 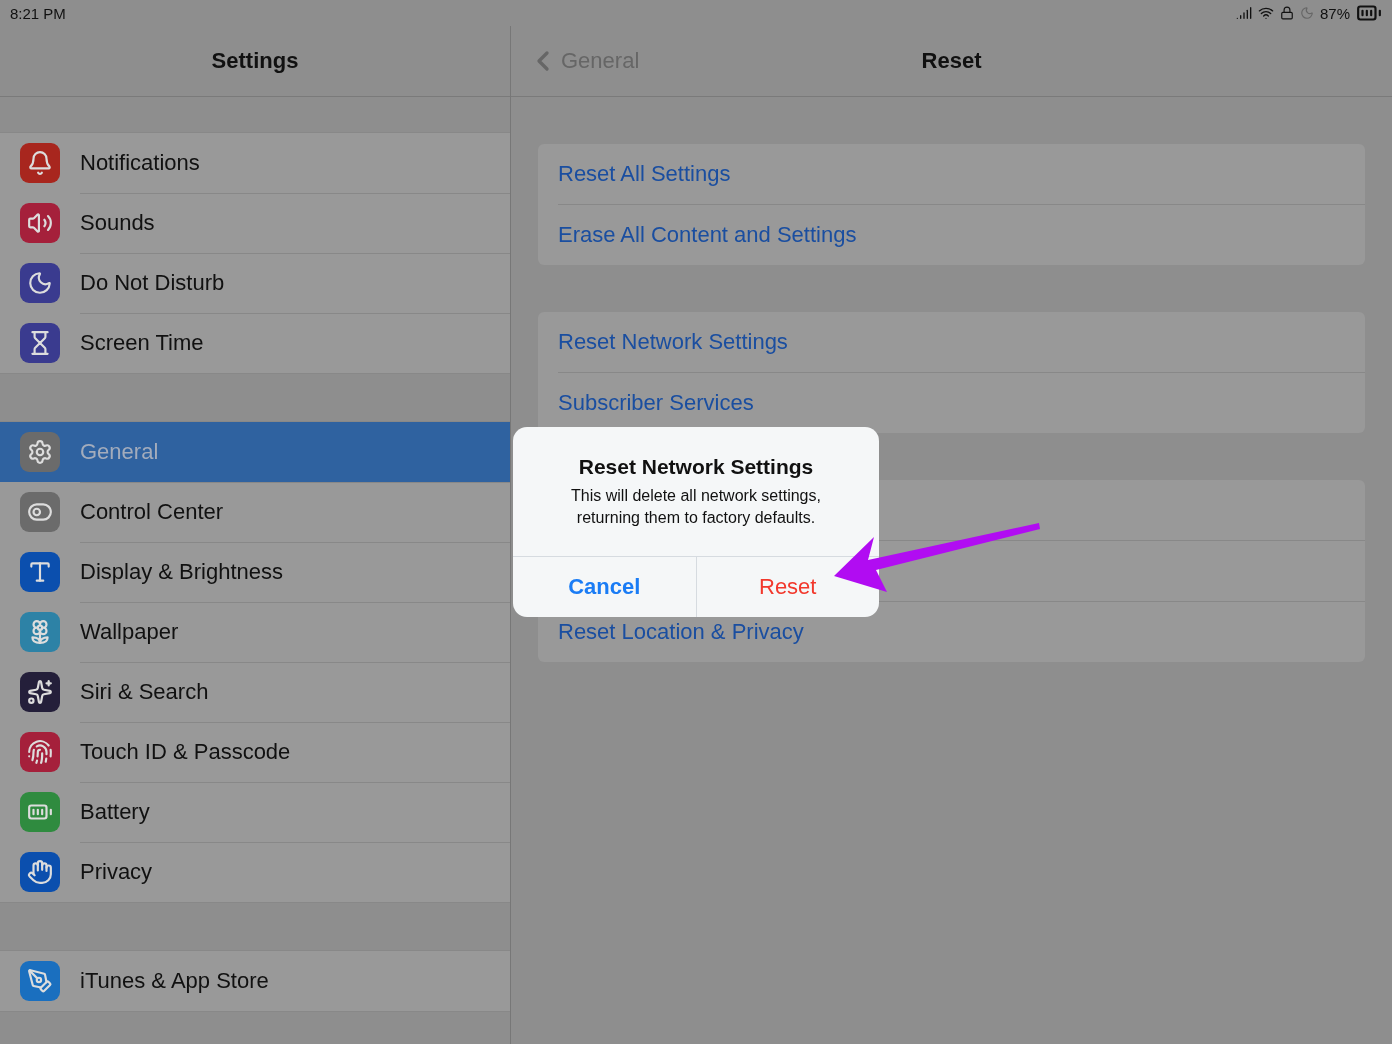 I want to click on sidebar-item: Control Center, so click(x=255, y=512).